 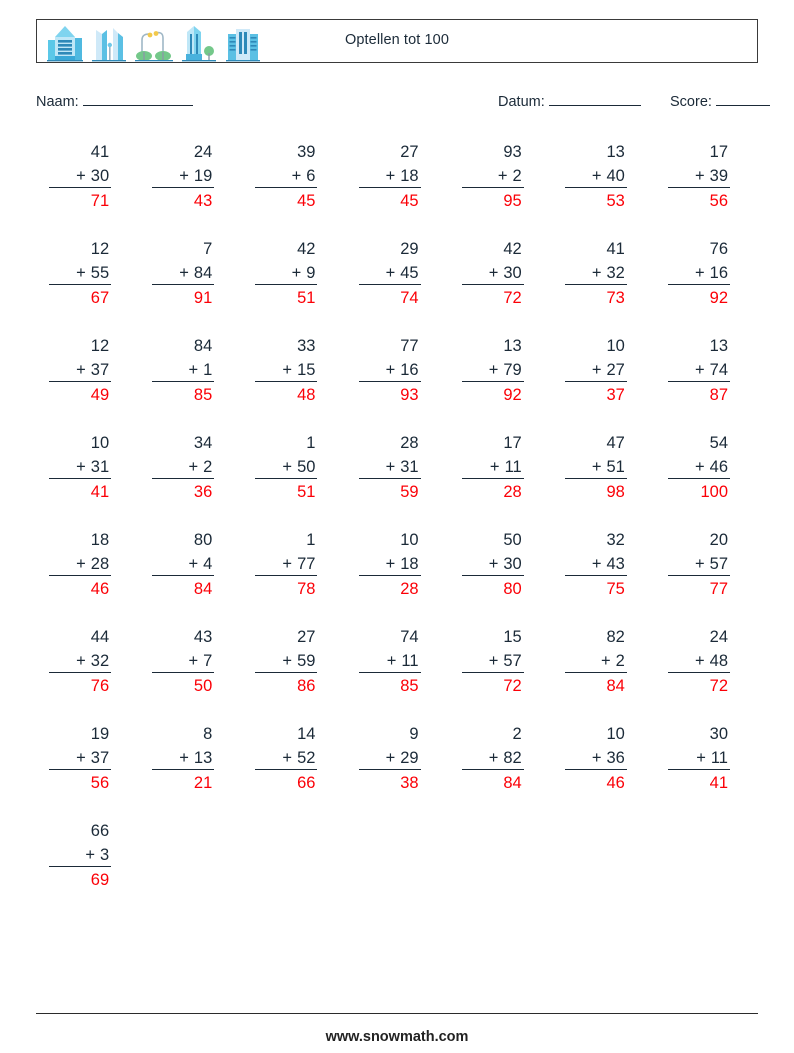 What do you see at coordinates (183, 490) in the screenshot?
I see `answer-value: 36` at bounding box center [183, 490].